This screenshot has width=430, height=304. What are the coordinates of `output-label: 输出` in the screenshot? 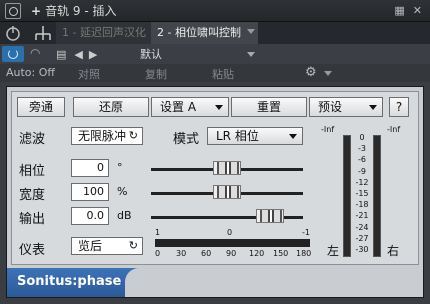 It's located at (32, 219).